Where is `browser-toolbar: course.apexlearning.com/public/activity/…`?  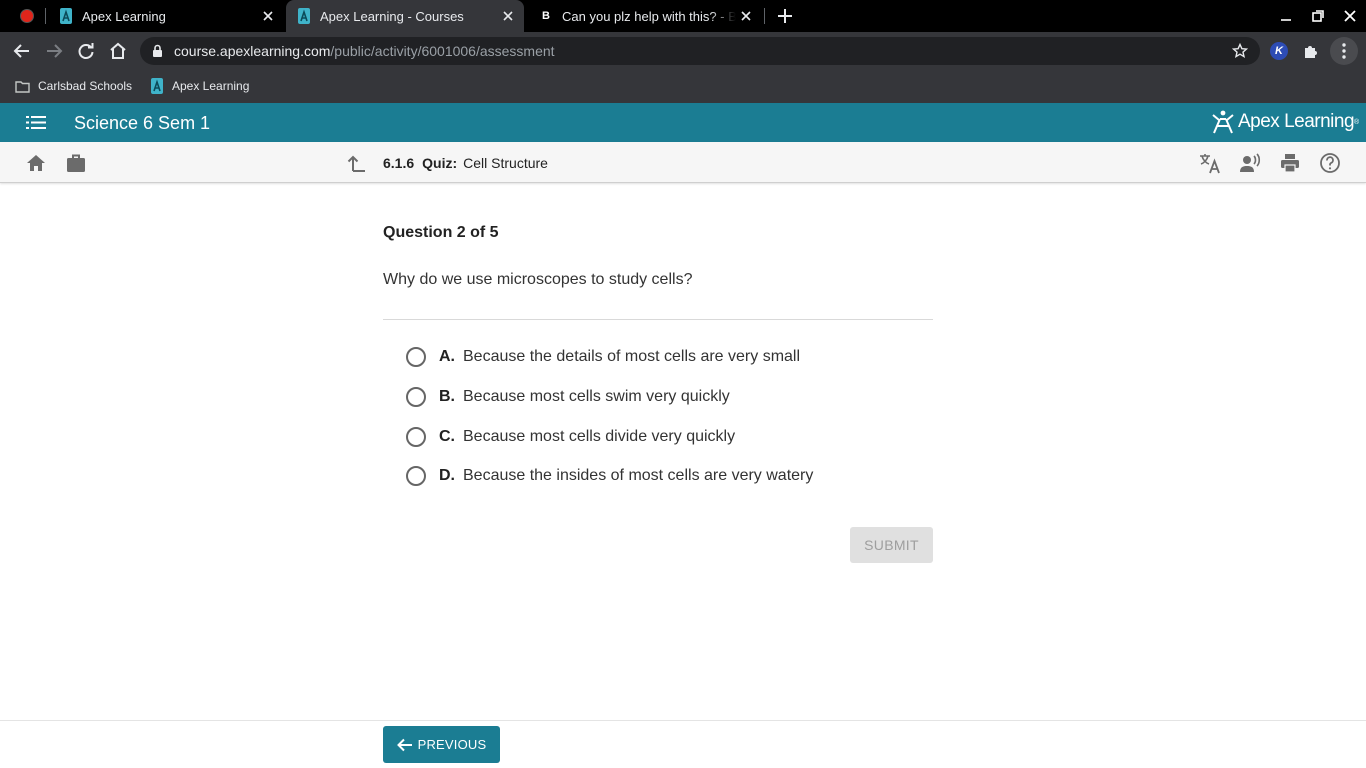
browser-toolbar: course.apexlearning.com/public/activity/… is located at coordinates (683, 51).